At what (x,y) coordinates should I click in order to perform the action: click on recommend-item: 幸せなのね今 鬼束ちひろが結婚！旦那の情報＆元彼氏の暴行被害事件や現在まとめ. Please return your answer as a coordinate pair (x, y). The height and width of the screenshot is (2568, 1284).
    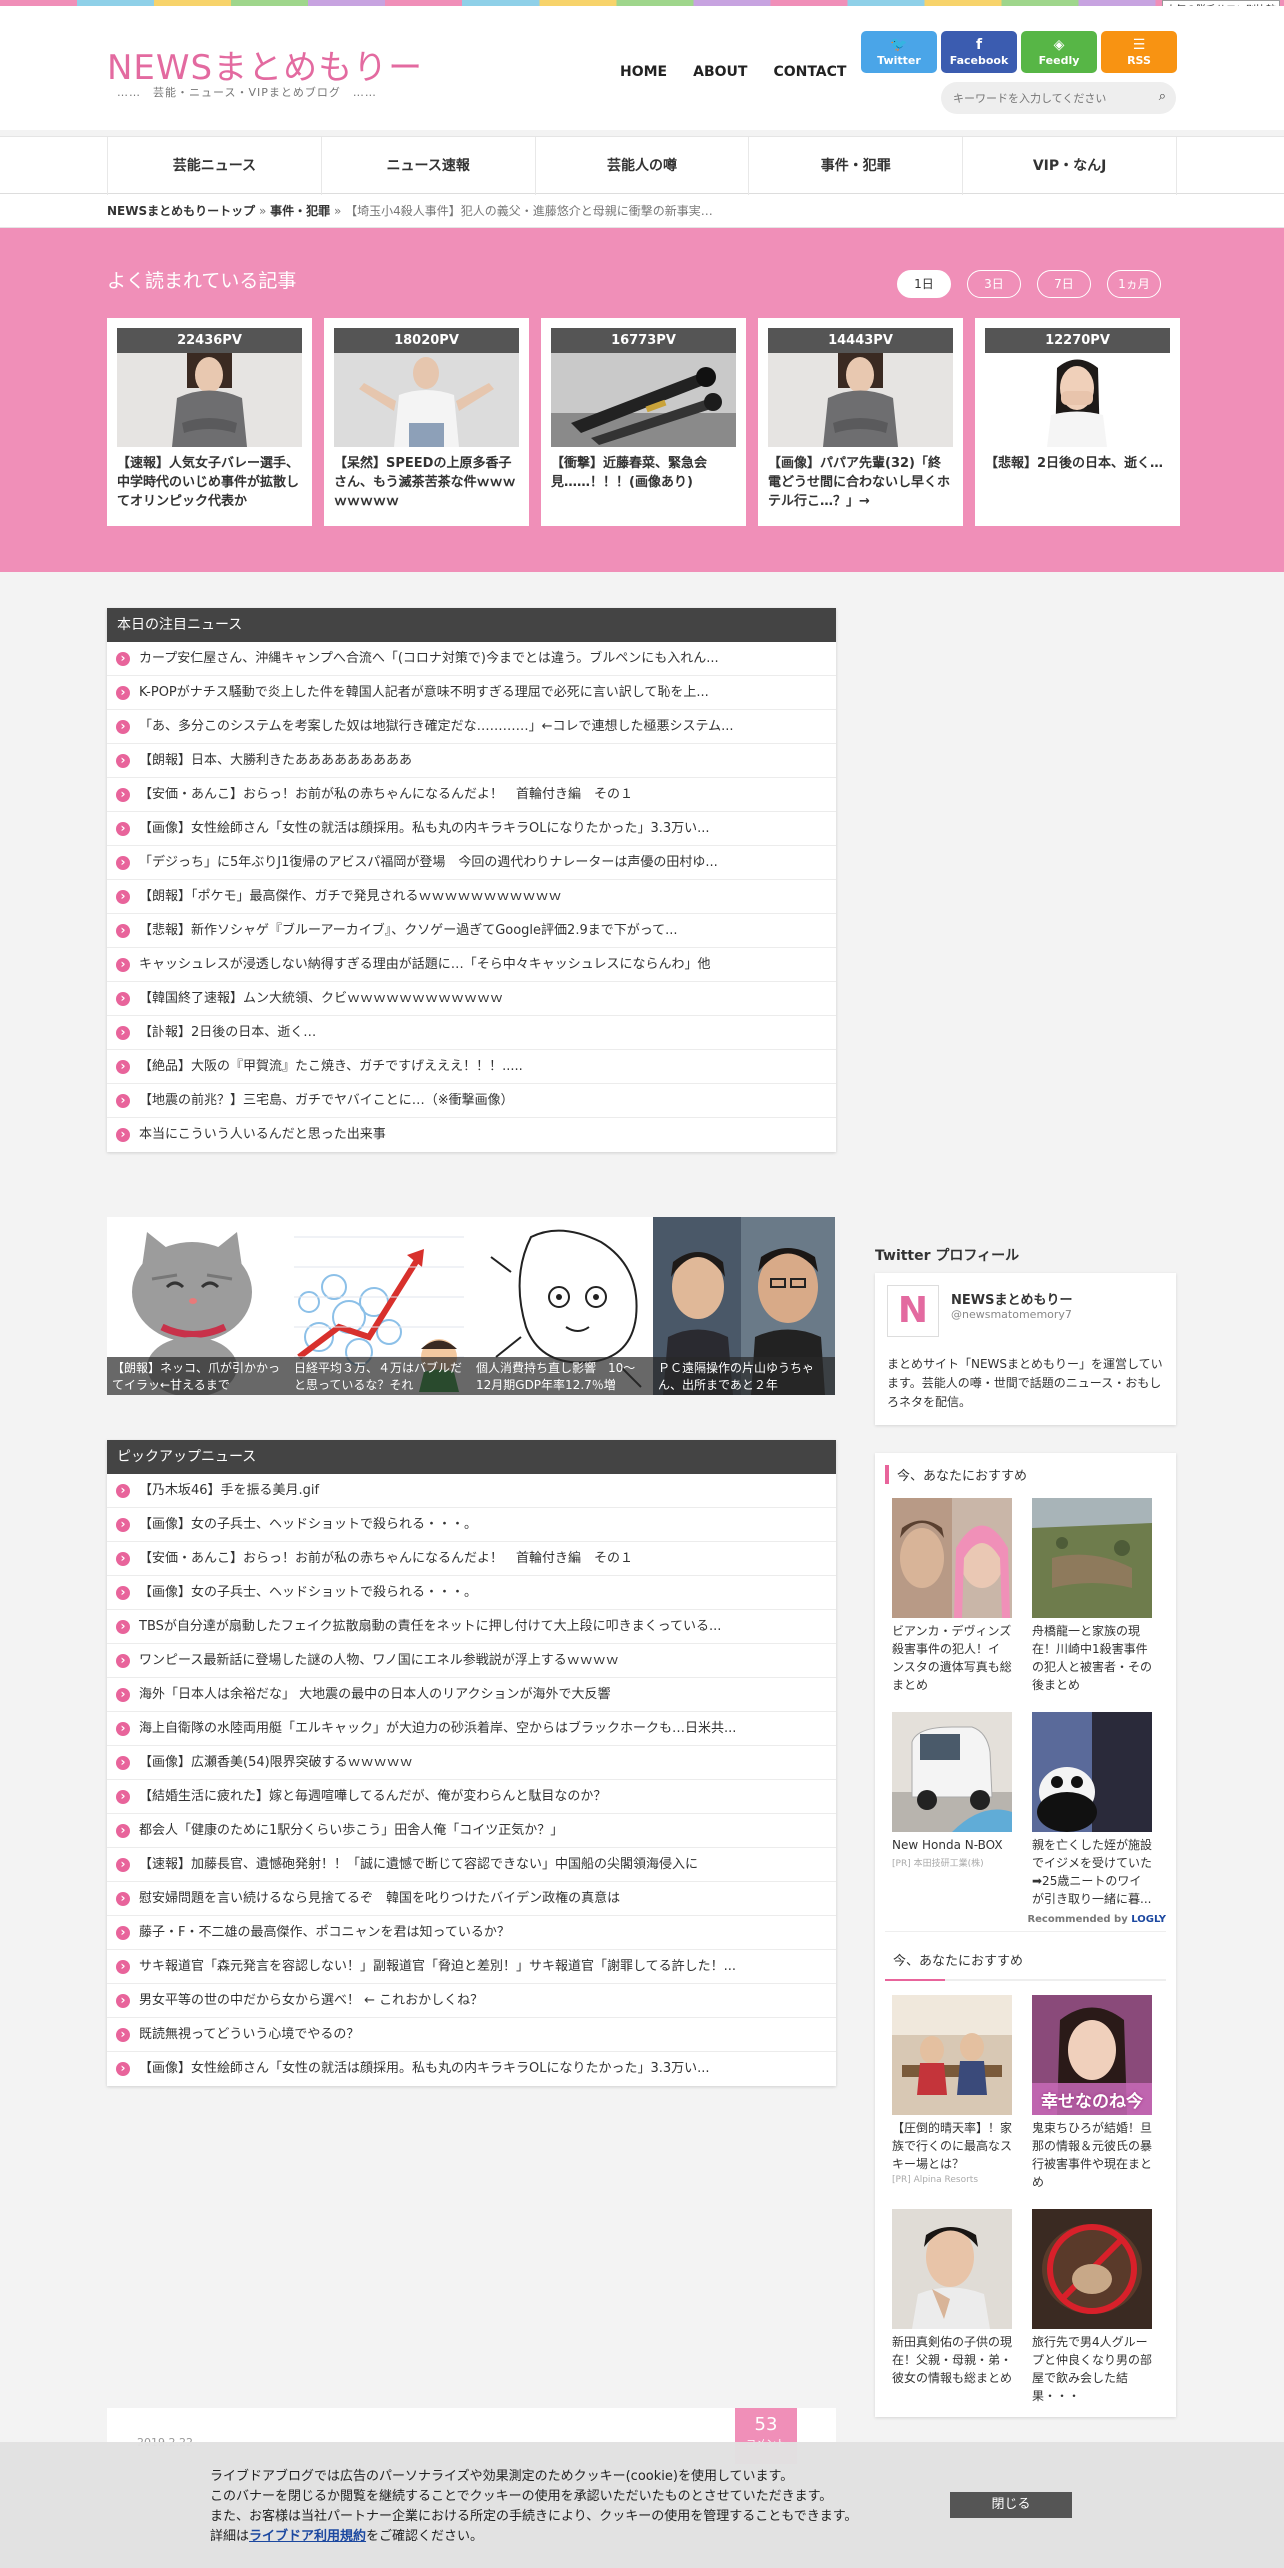
    Looking at the image, I should click on (1092, 2092).